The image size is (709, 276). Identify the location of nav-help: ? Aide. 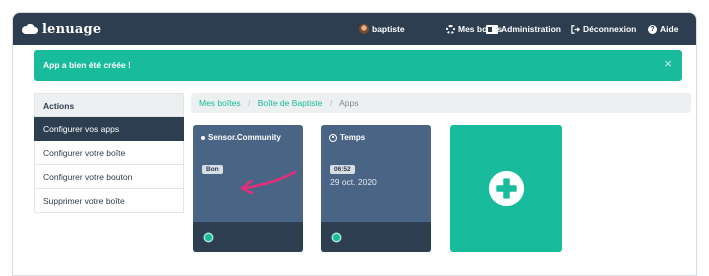
(663, 29).